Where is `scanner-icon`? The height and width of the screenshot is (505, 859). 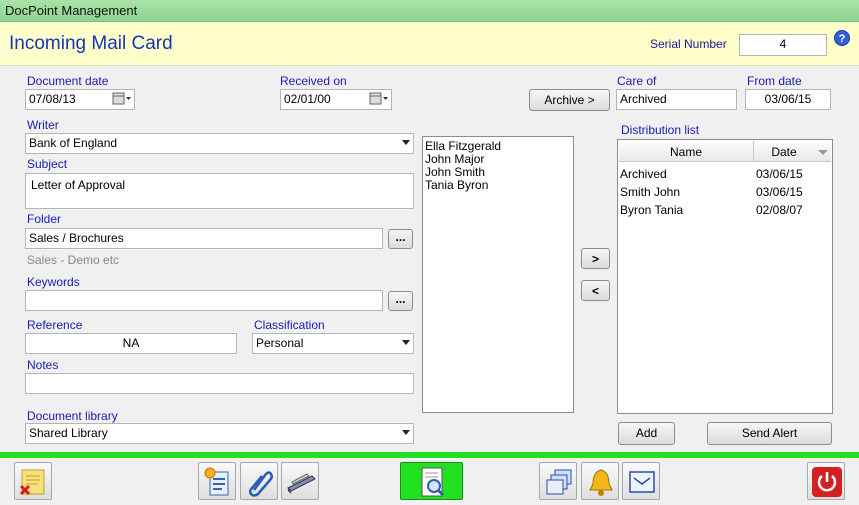
scanner-icon is located at coordinates (301, 483).